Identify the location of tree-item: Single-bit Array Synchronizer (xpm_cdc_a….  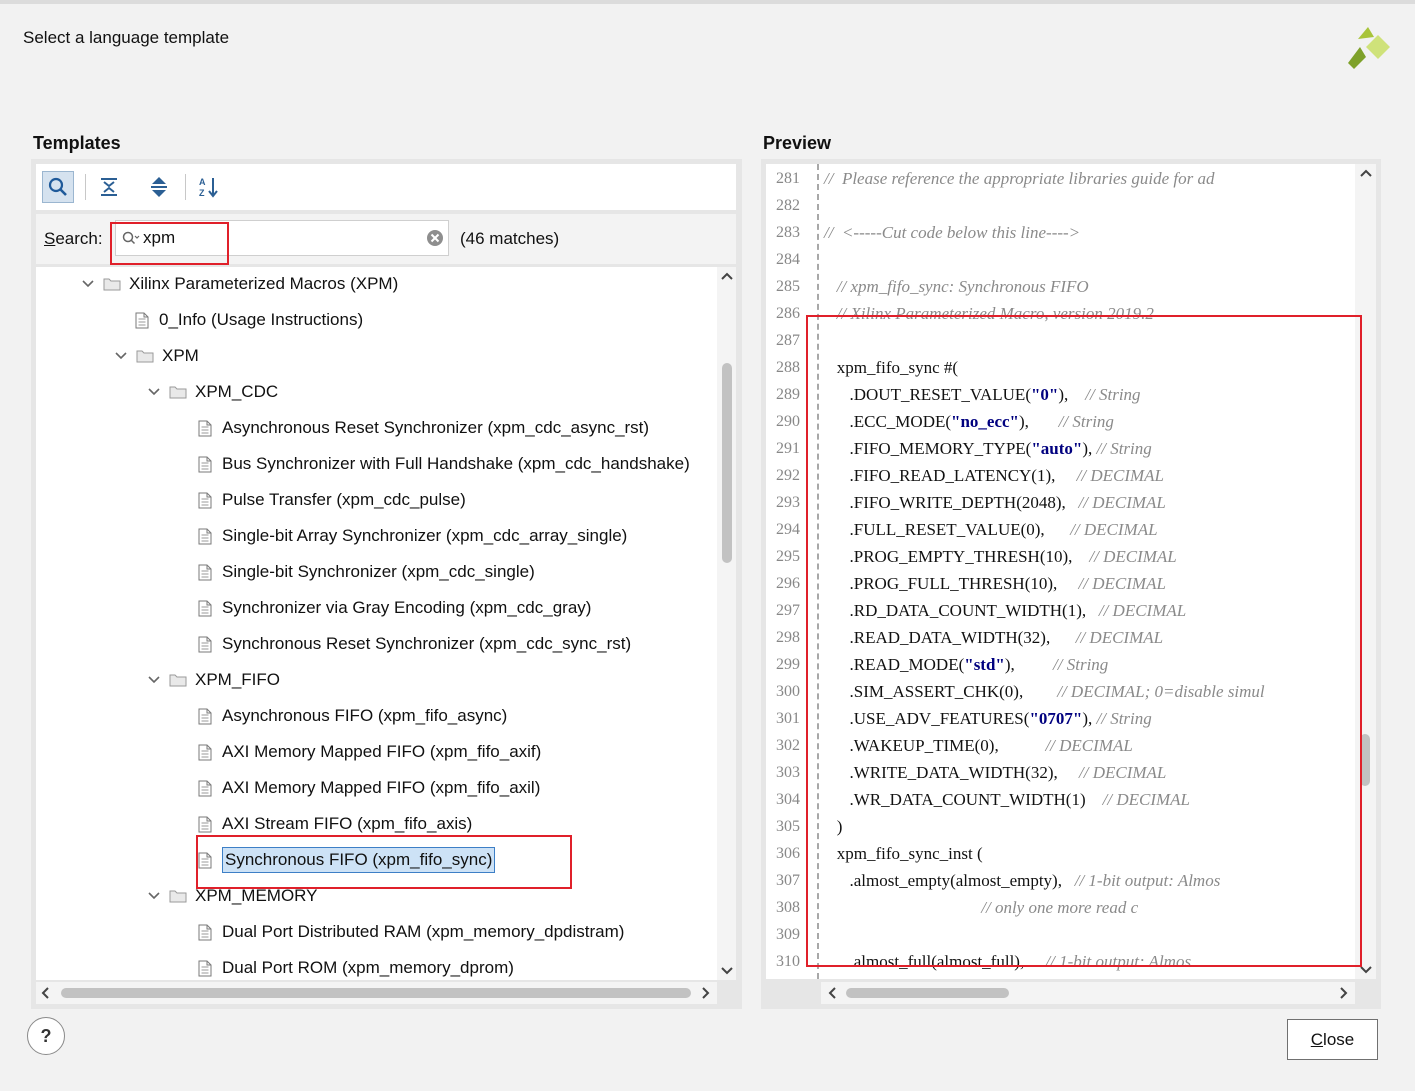
(412, 536).